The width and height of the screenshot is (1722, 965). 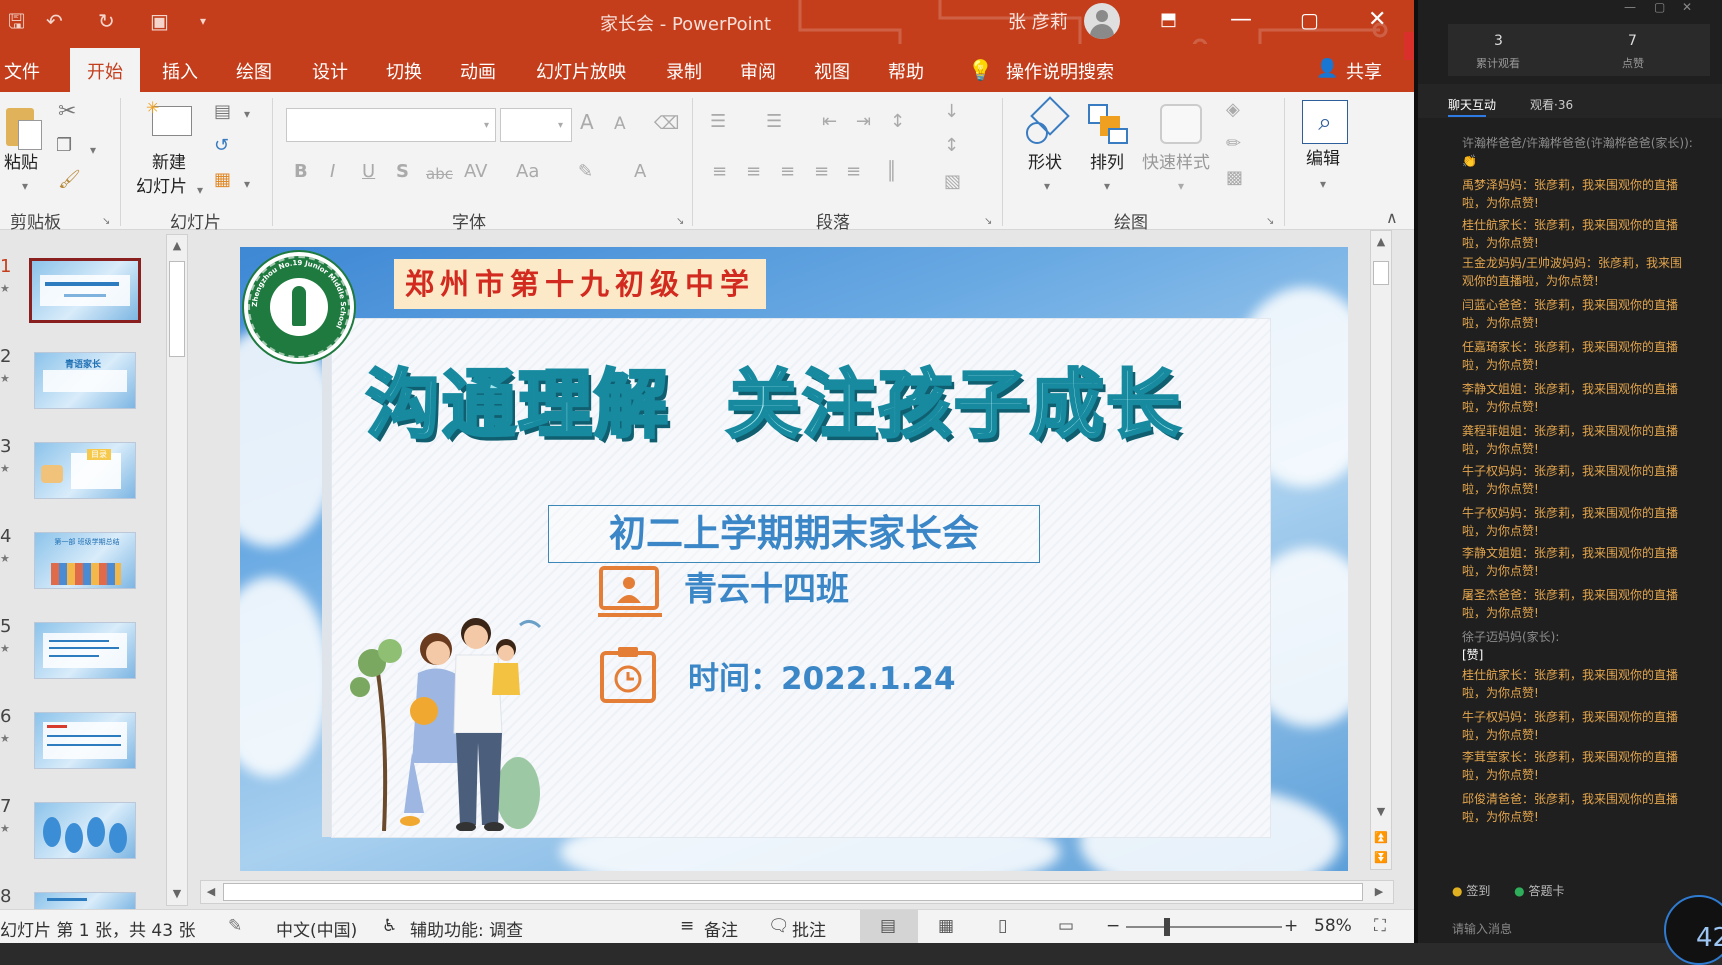 I want to click on scroll-up-icon: ▲, so click(x=177, y=245).